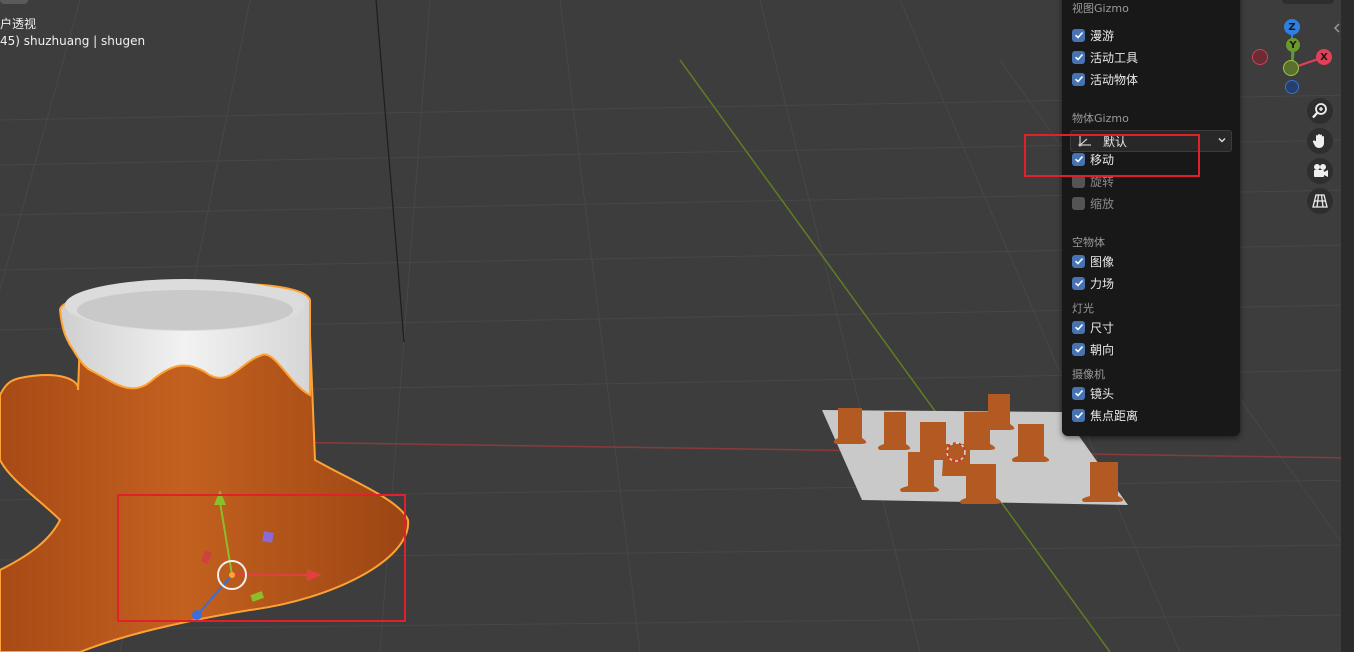 The width and height of the screenshot is (1354, 652). I want to click on top-right-tab, so click(1308, 2).